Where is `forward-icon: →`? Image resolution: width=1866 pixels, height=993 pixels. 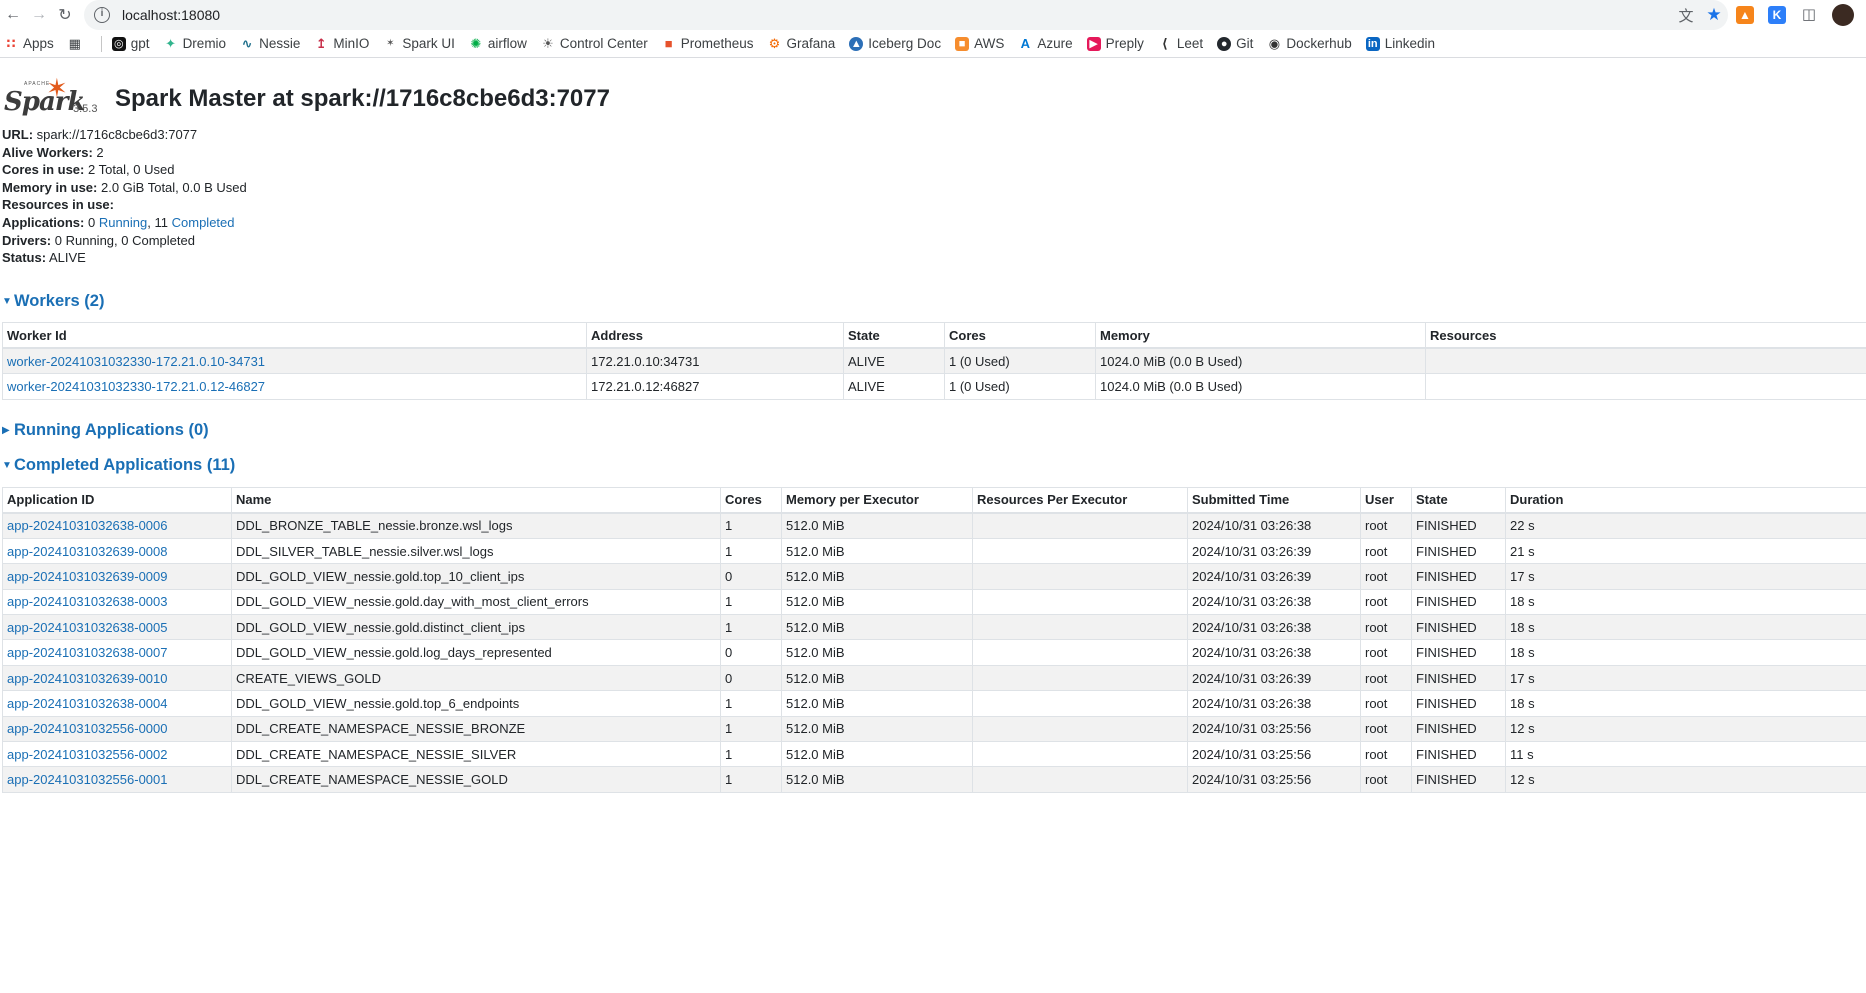 forward-icon: → is located at coordinates (39, 15).